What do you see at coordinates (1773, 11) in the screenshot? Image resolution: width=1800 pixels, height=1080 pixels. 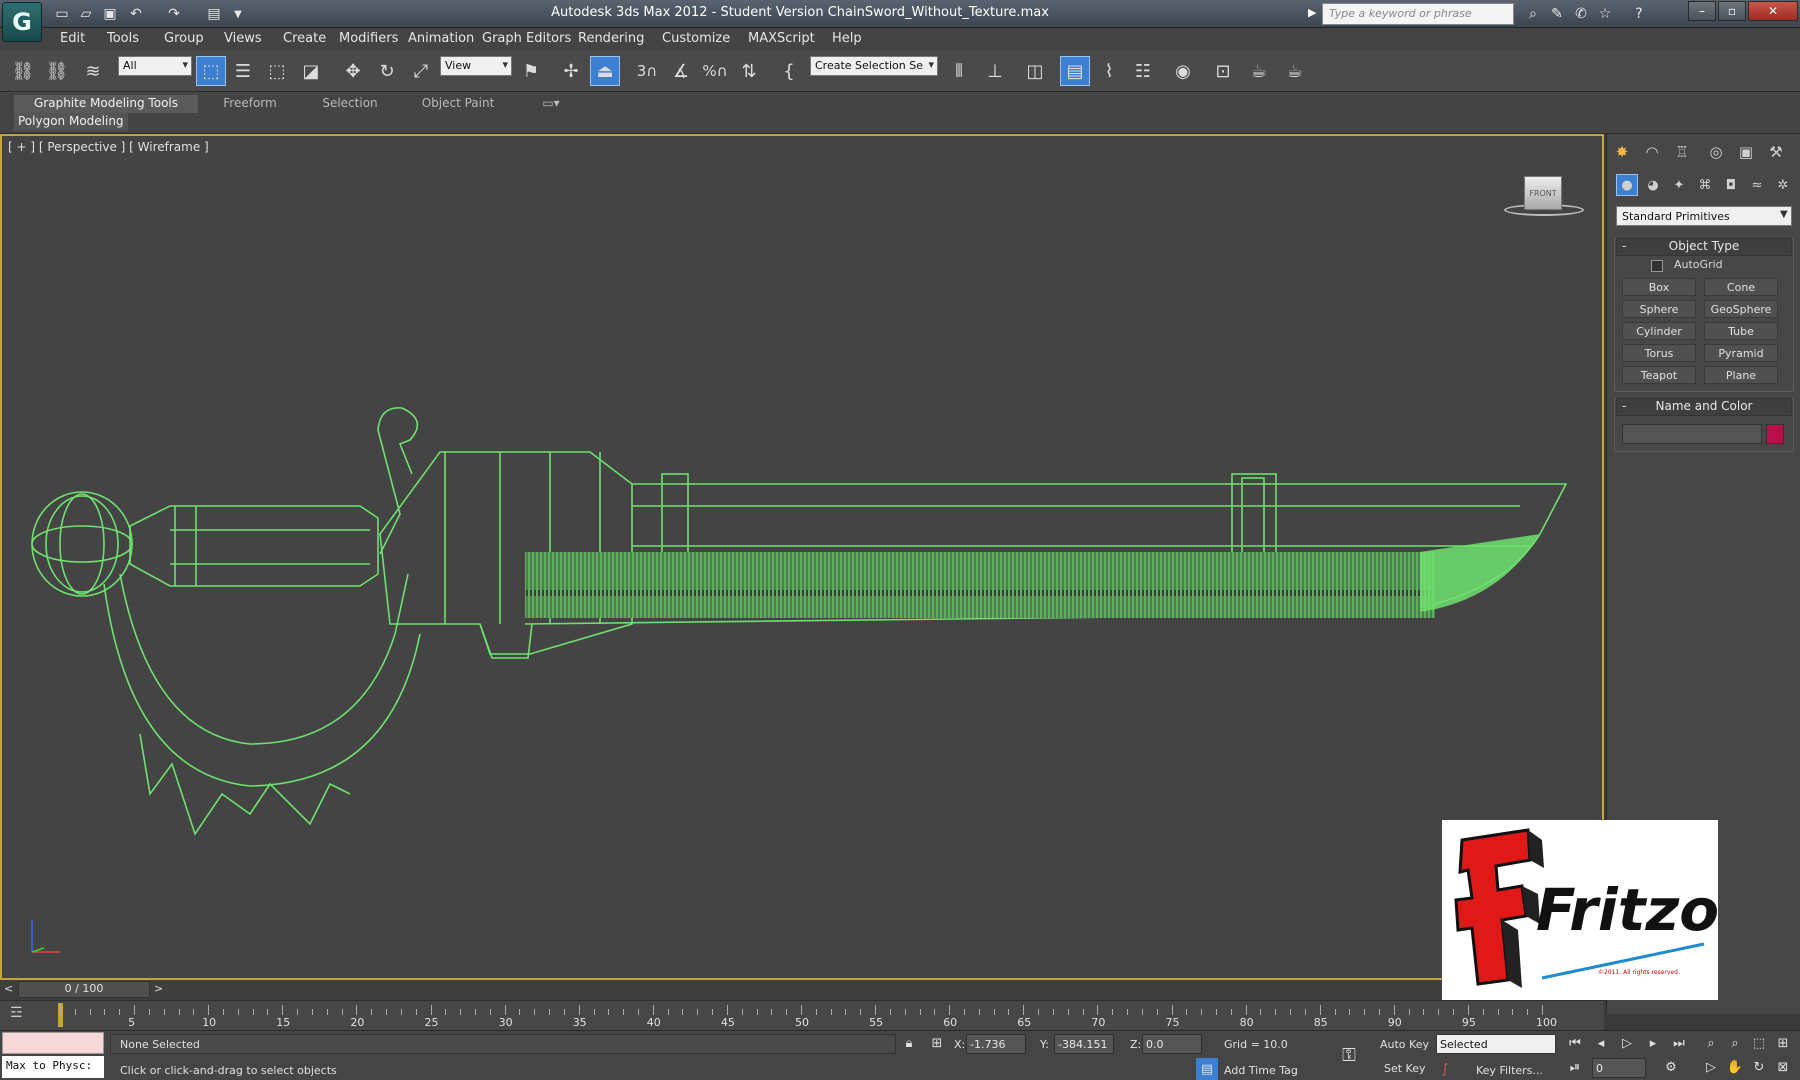 I see `close-button: ✕` at bounding box center [1773, 11].